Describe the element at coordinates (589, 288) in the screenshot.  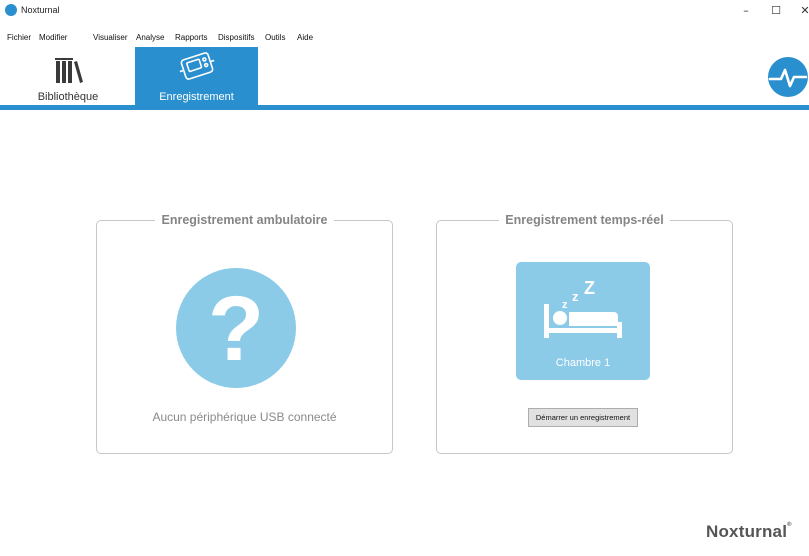
I see `svg-text: Z` at that location.